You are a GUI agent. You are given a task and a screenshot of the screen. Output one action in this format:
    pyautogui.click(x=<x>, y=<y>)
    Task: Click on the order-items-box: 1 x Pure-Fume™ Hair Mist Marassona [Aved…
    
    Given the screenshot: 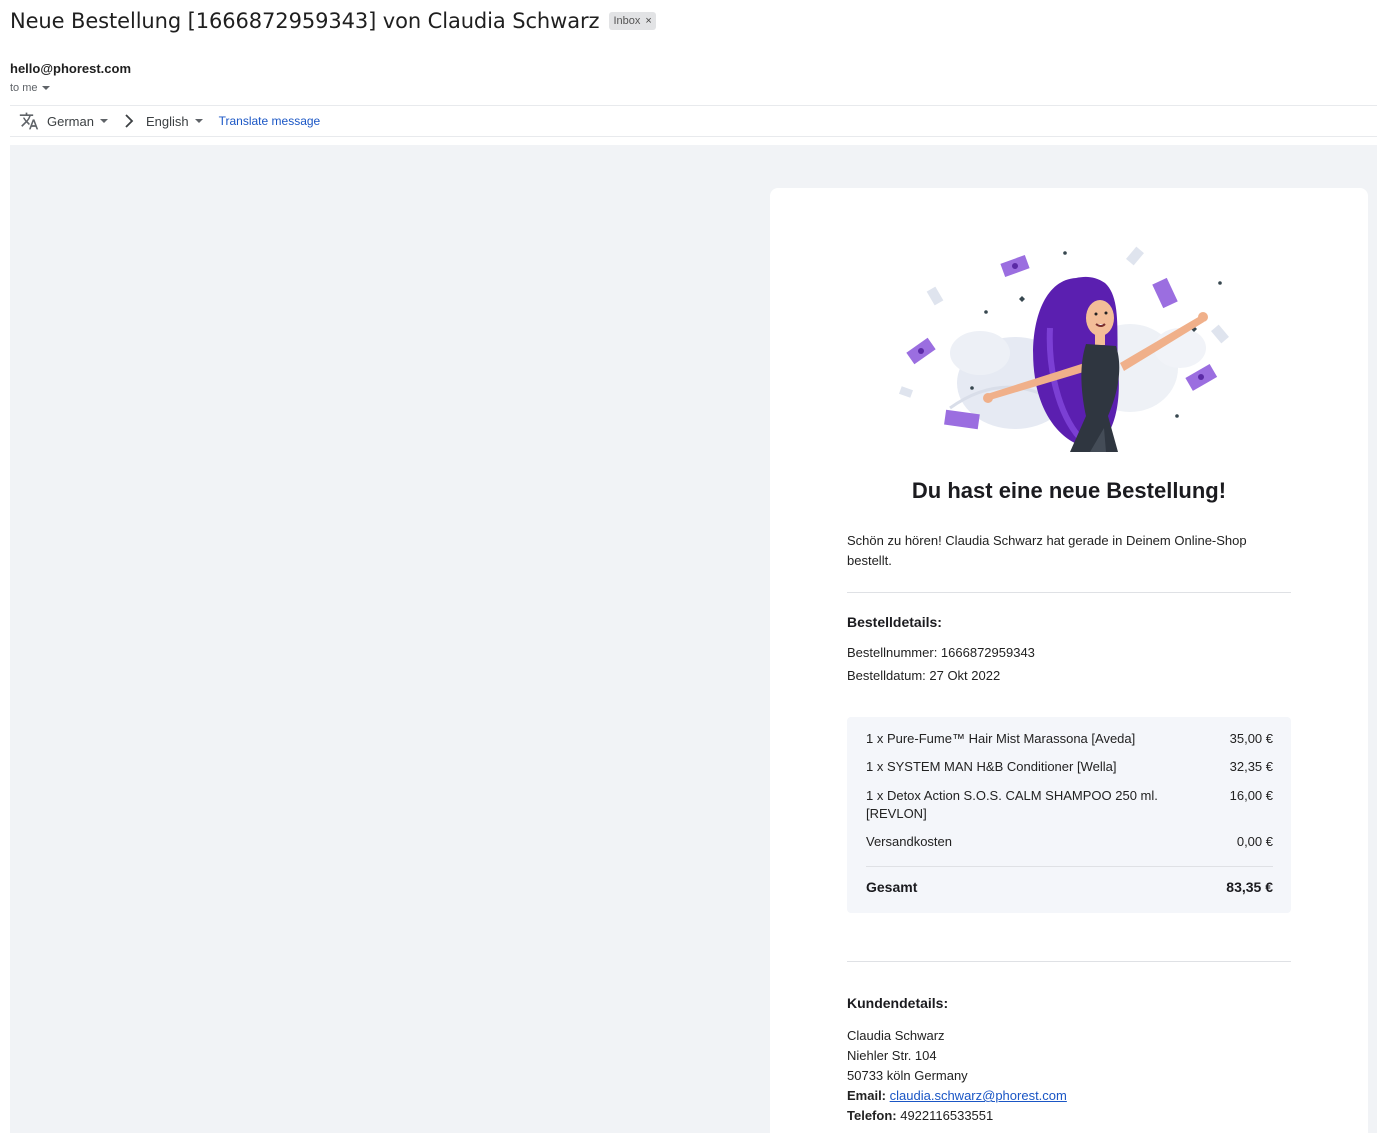 What is the action you would take?
    pyautogui.click(x=1069, y=815)
    